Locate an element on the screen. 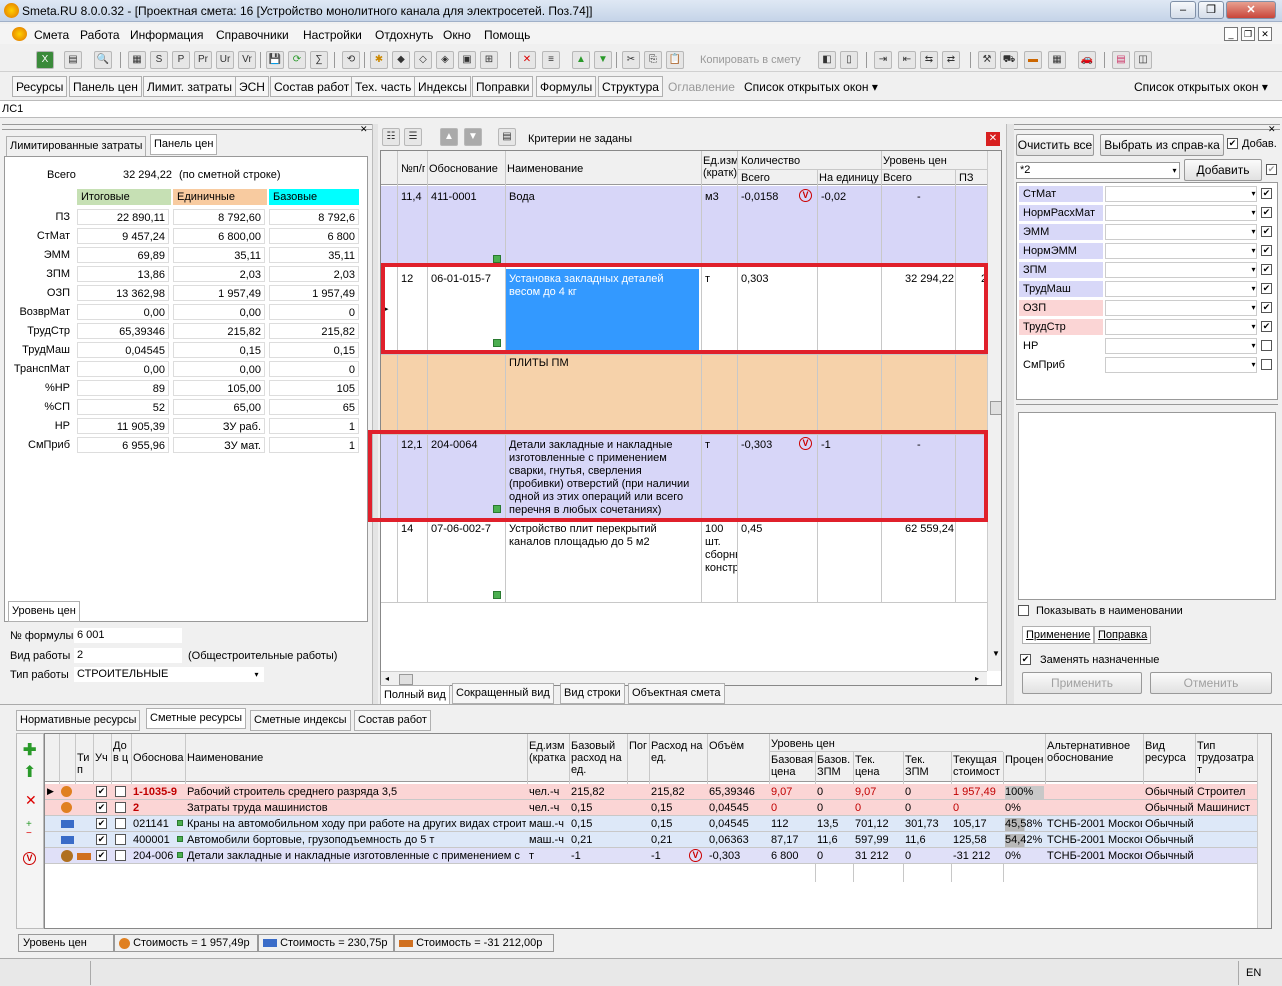 Image resolution: width=1282 pixels, height=986 pixels. menu-rest: Отдохнуть is located at coordinates (404, 35).